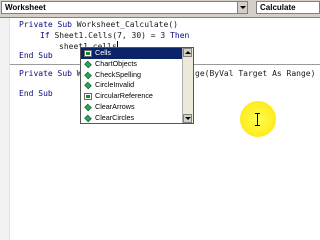 The height and width of the screenshot is (240, 320). I want to click on code-text: ge(ByVal Target As Range), so click(255, 73).